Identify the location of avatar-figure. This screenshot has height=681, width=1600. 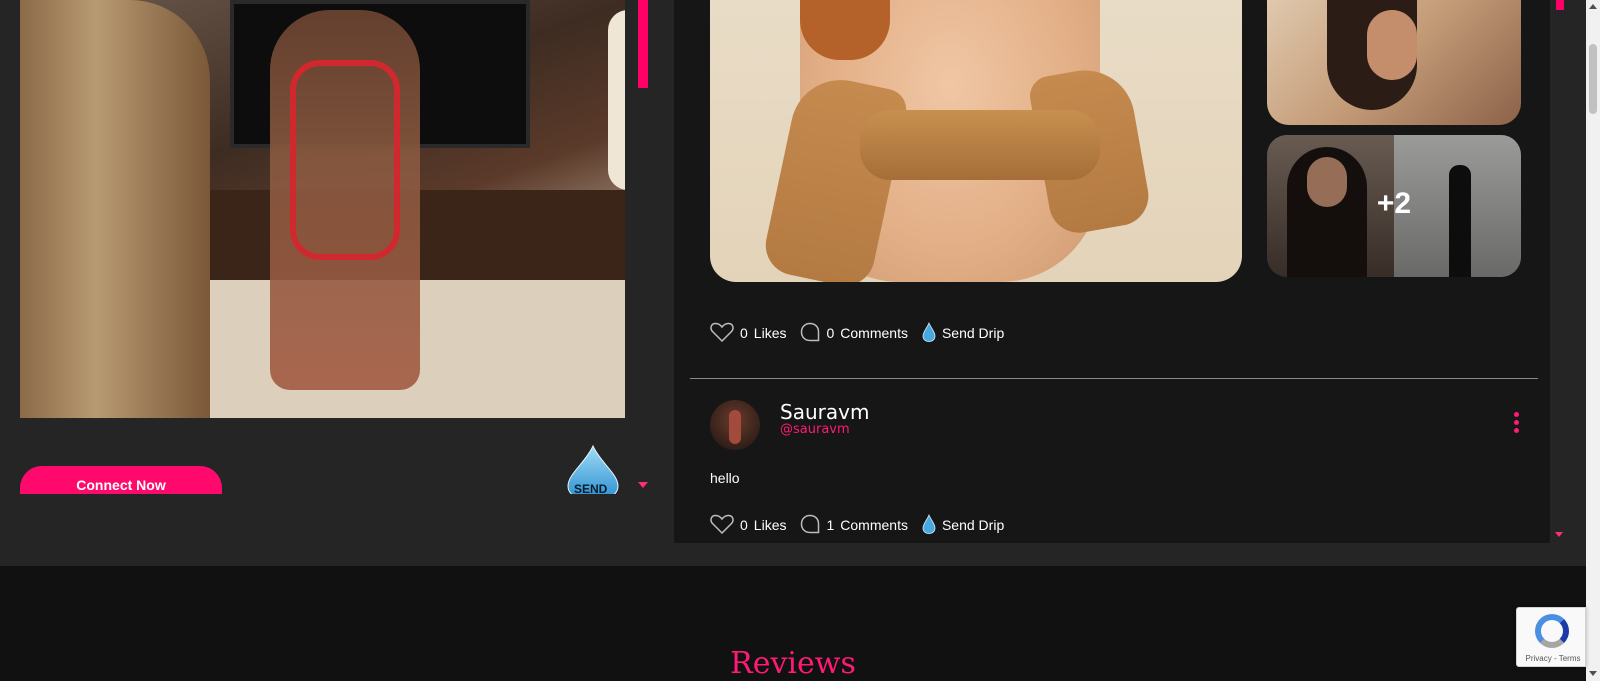
(735, 427).